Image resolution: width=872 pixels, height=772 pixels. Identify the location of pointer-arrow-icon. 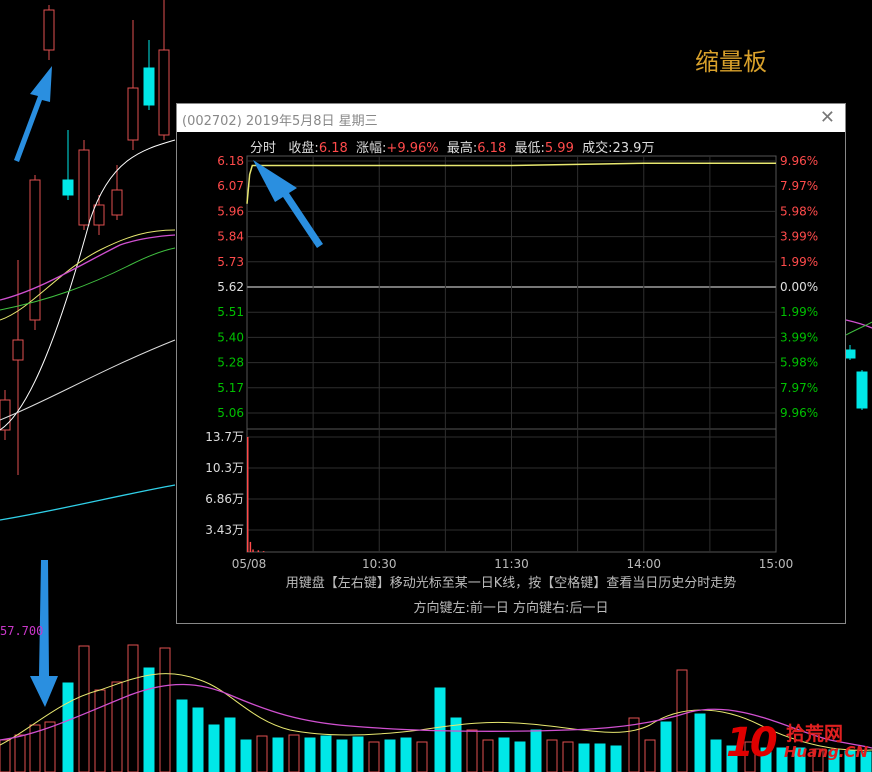
(288, 204).